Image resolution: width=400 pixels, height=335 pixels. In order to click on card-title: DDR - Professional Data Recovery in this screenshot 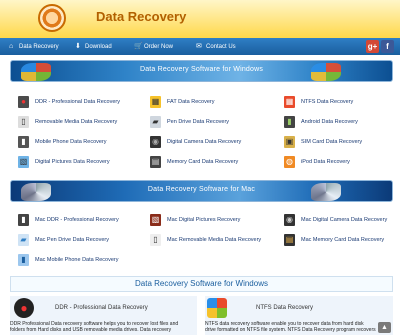, I will do `click(101, 308)`.